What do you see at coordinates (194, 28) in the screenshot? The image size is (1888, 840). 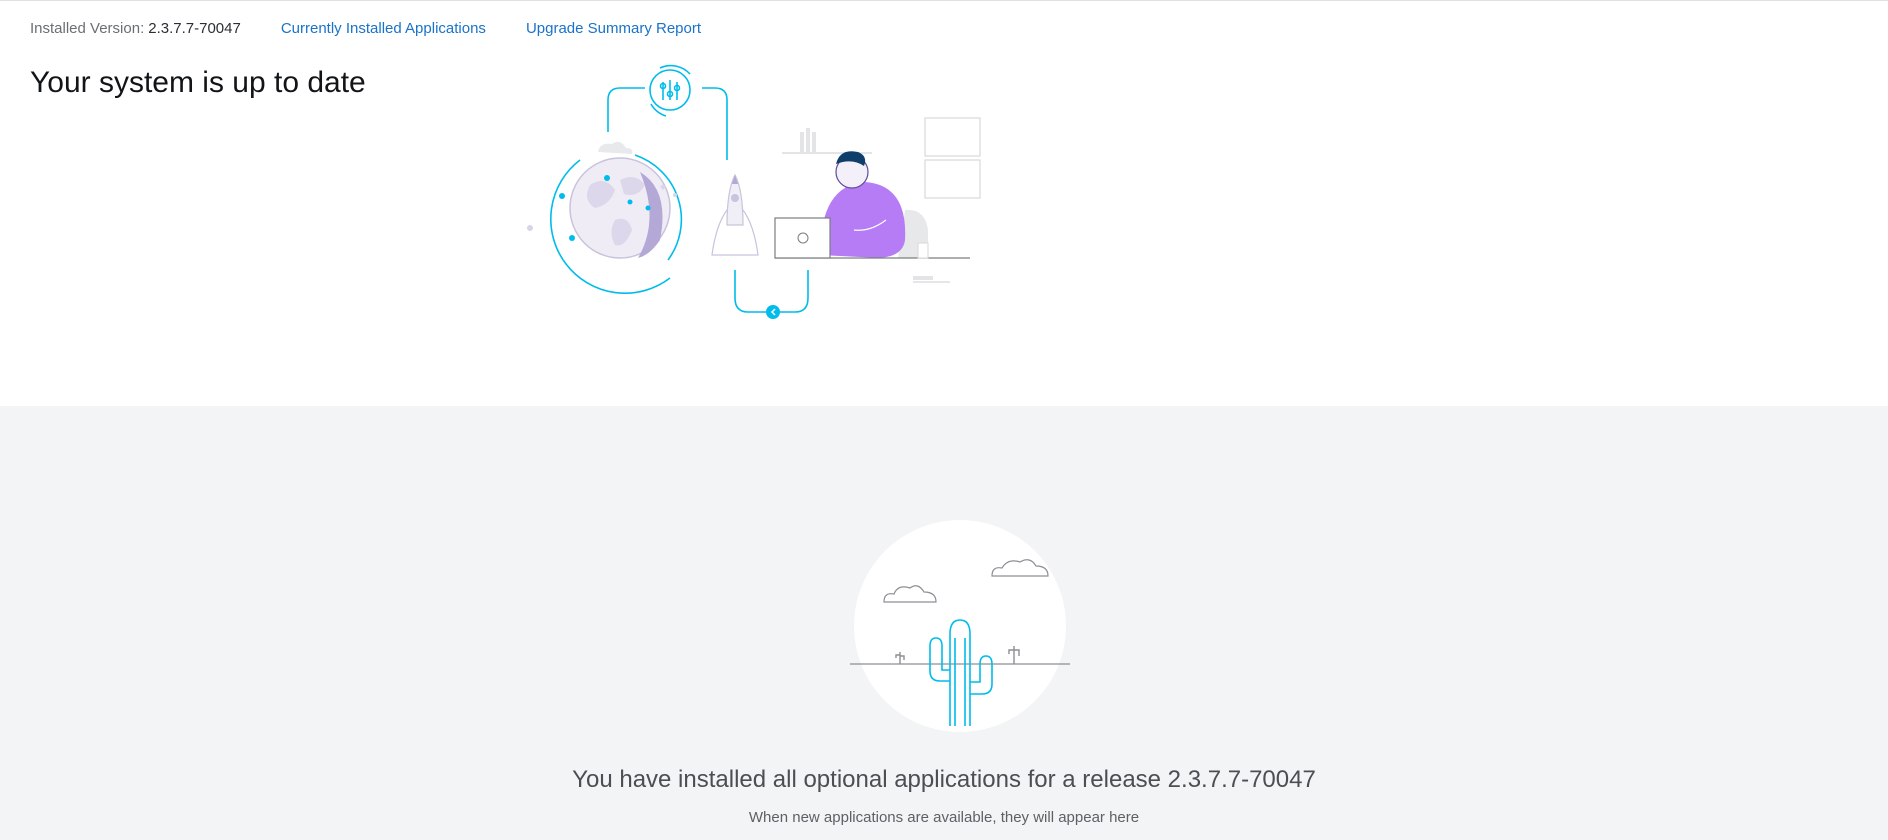 I see `installed-version-value: 2.3.7.7-70047` at bounding box center [194, 28].